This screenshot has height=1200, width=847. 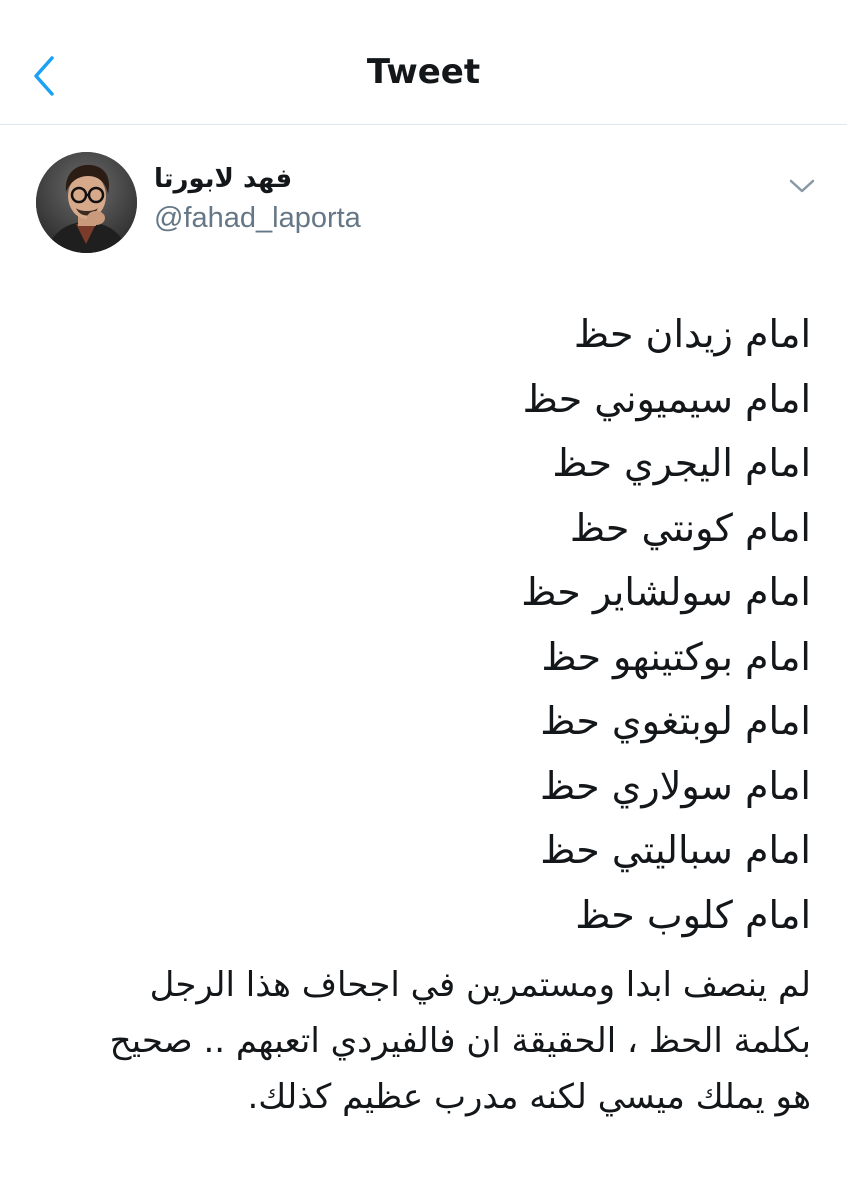 I want to click on tweet-line: امام لوبتغوي حظ, so click(x=675, y=721).